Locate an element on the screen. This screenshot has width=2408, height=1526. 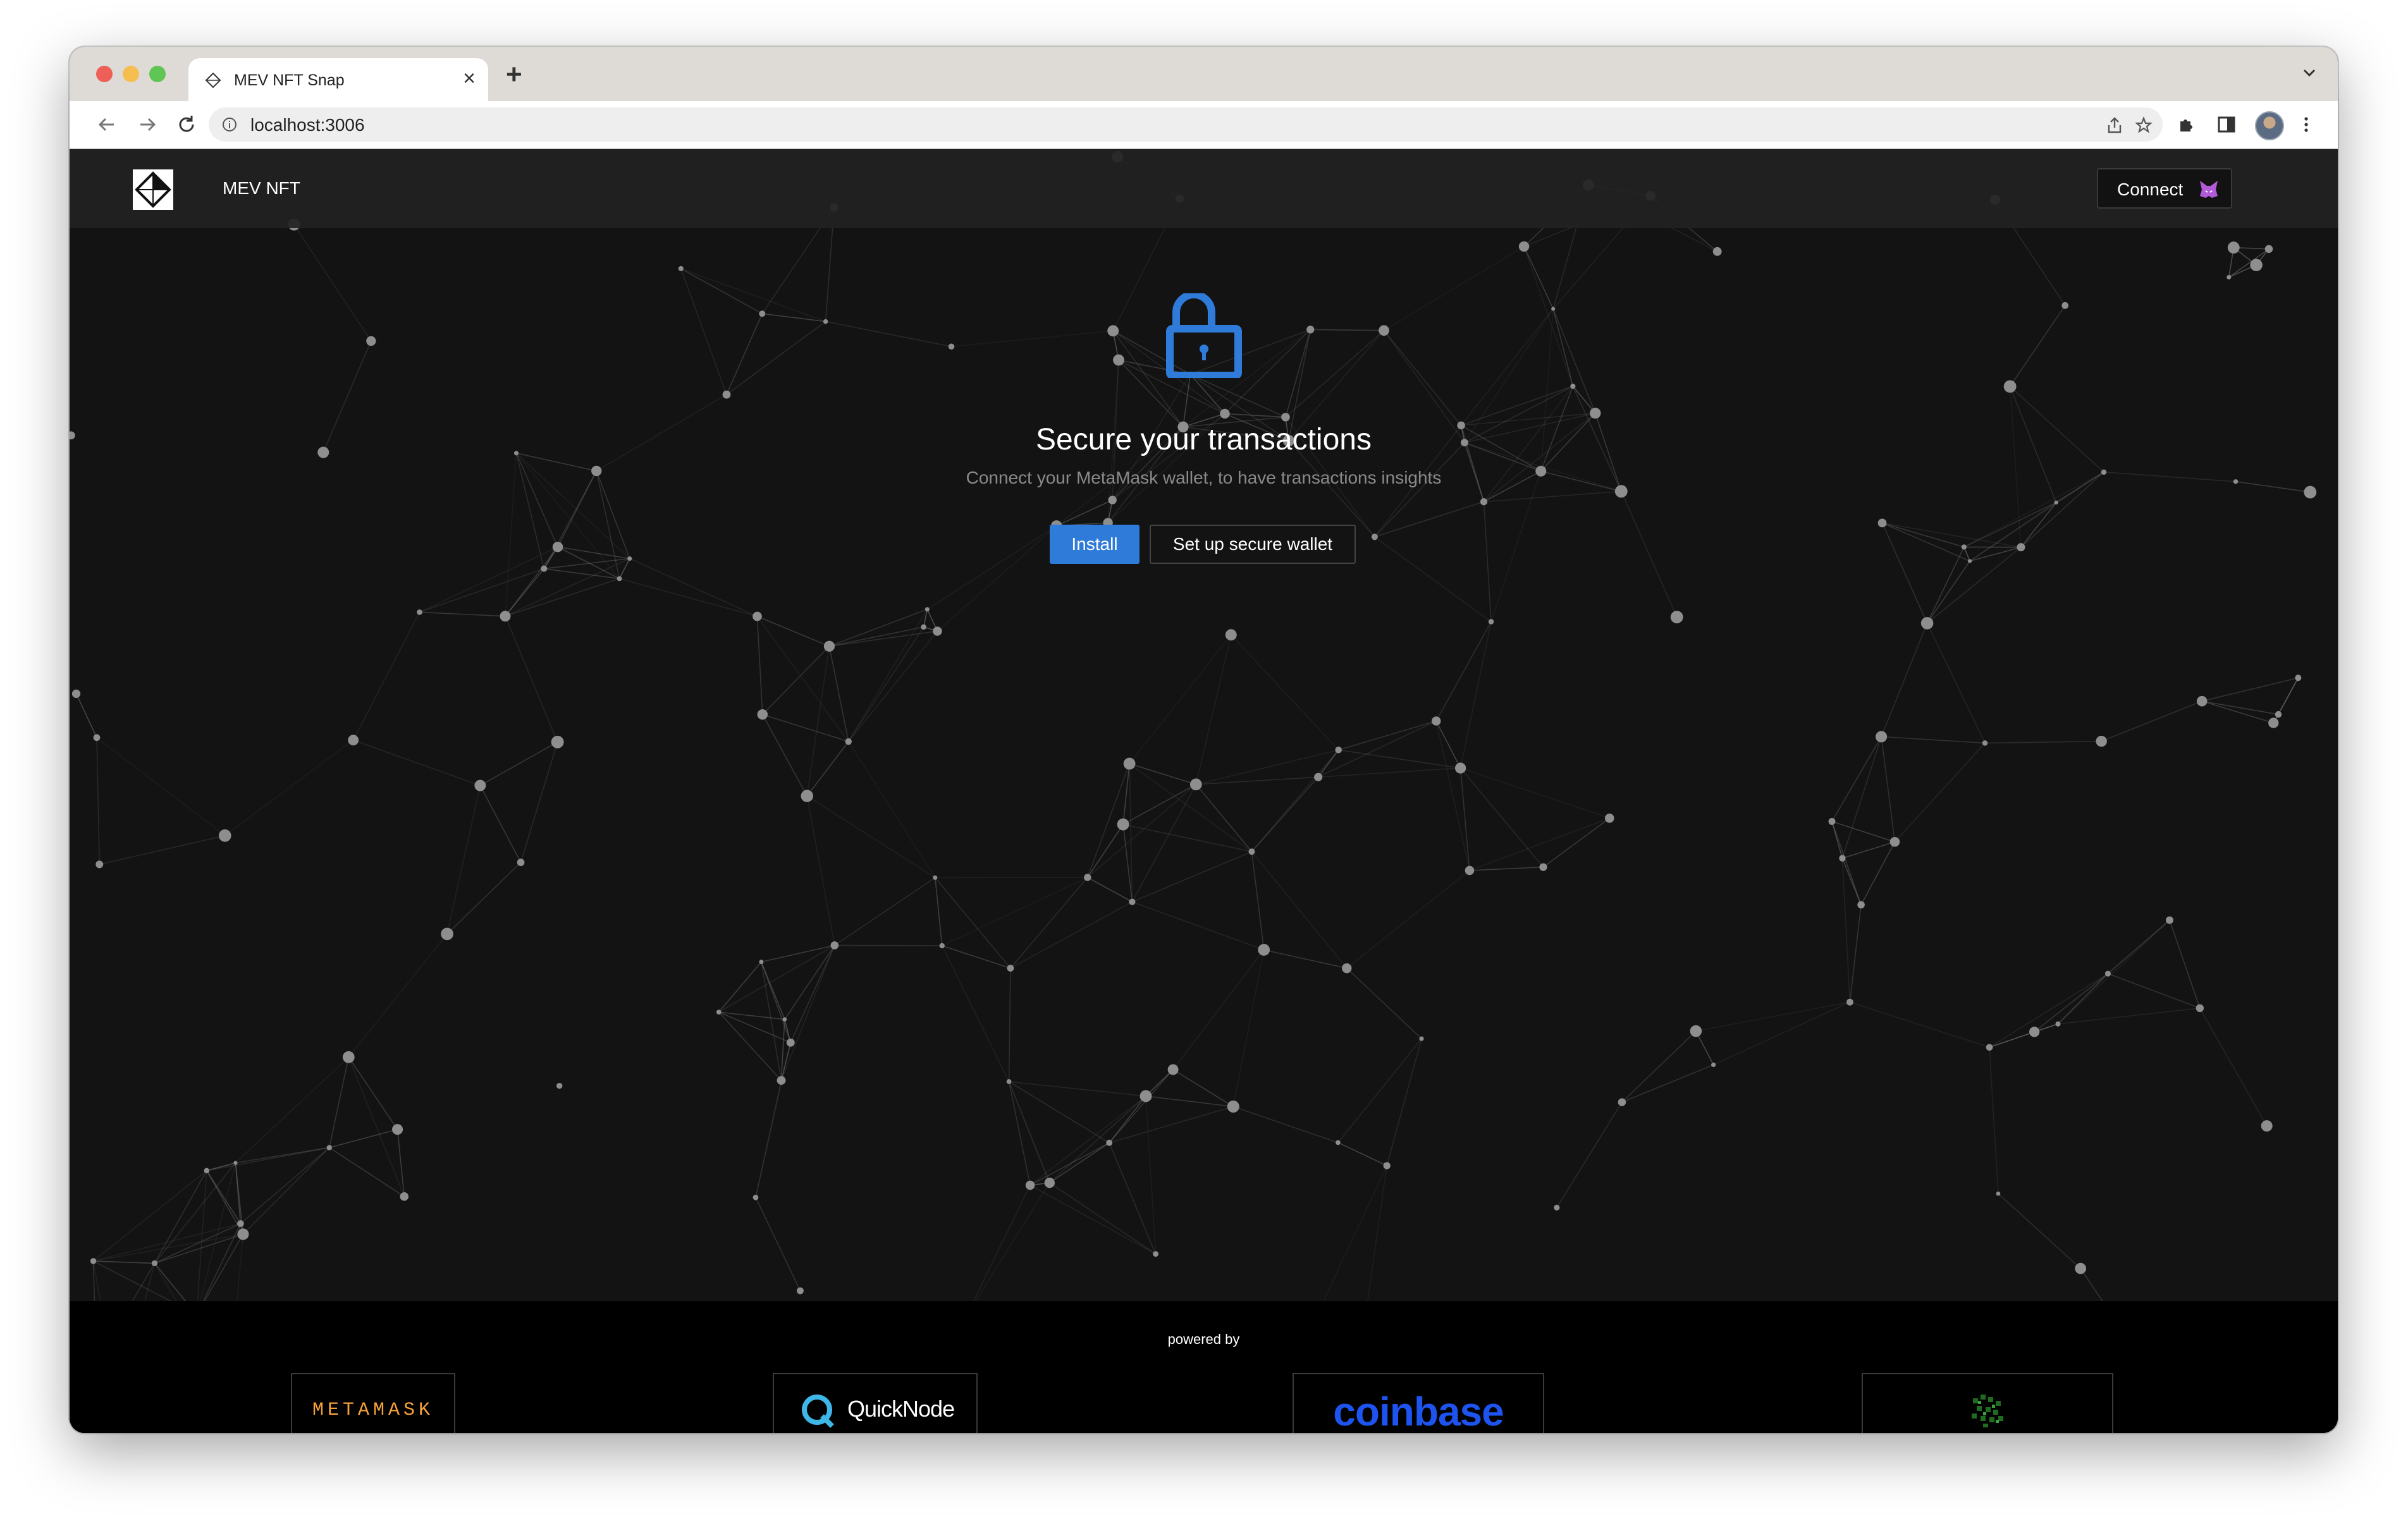
green-partner-logo is located at coordinates (1987, 1403).